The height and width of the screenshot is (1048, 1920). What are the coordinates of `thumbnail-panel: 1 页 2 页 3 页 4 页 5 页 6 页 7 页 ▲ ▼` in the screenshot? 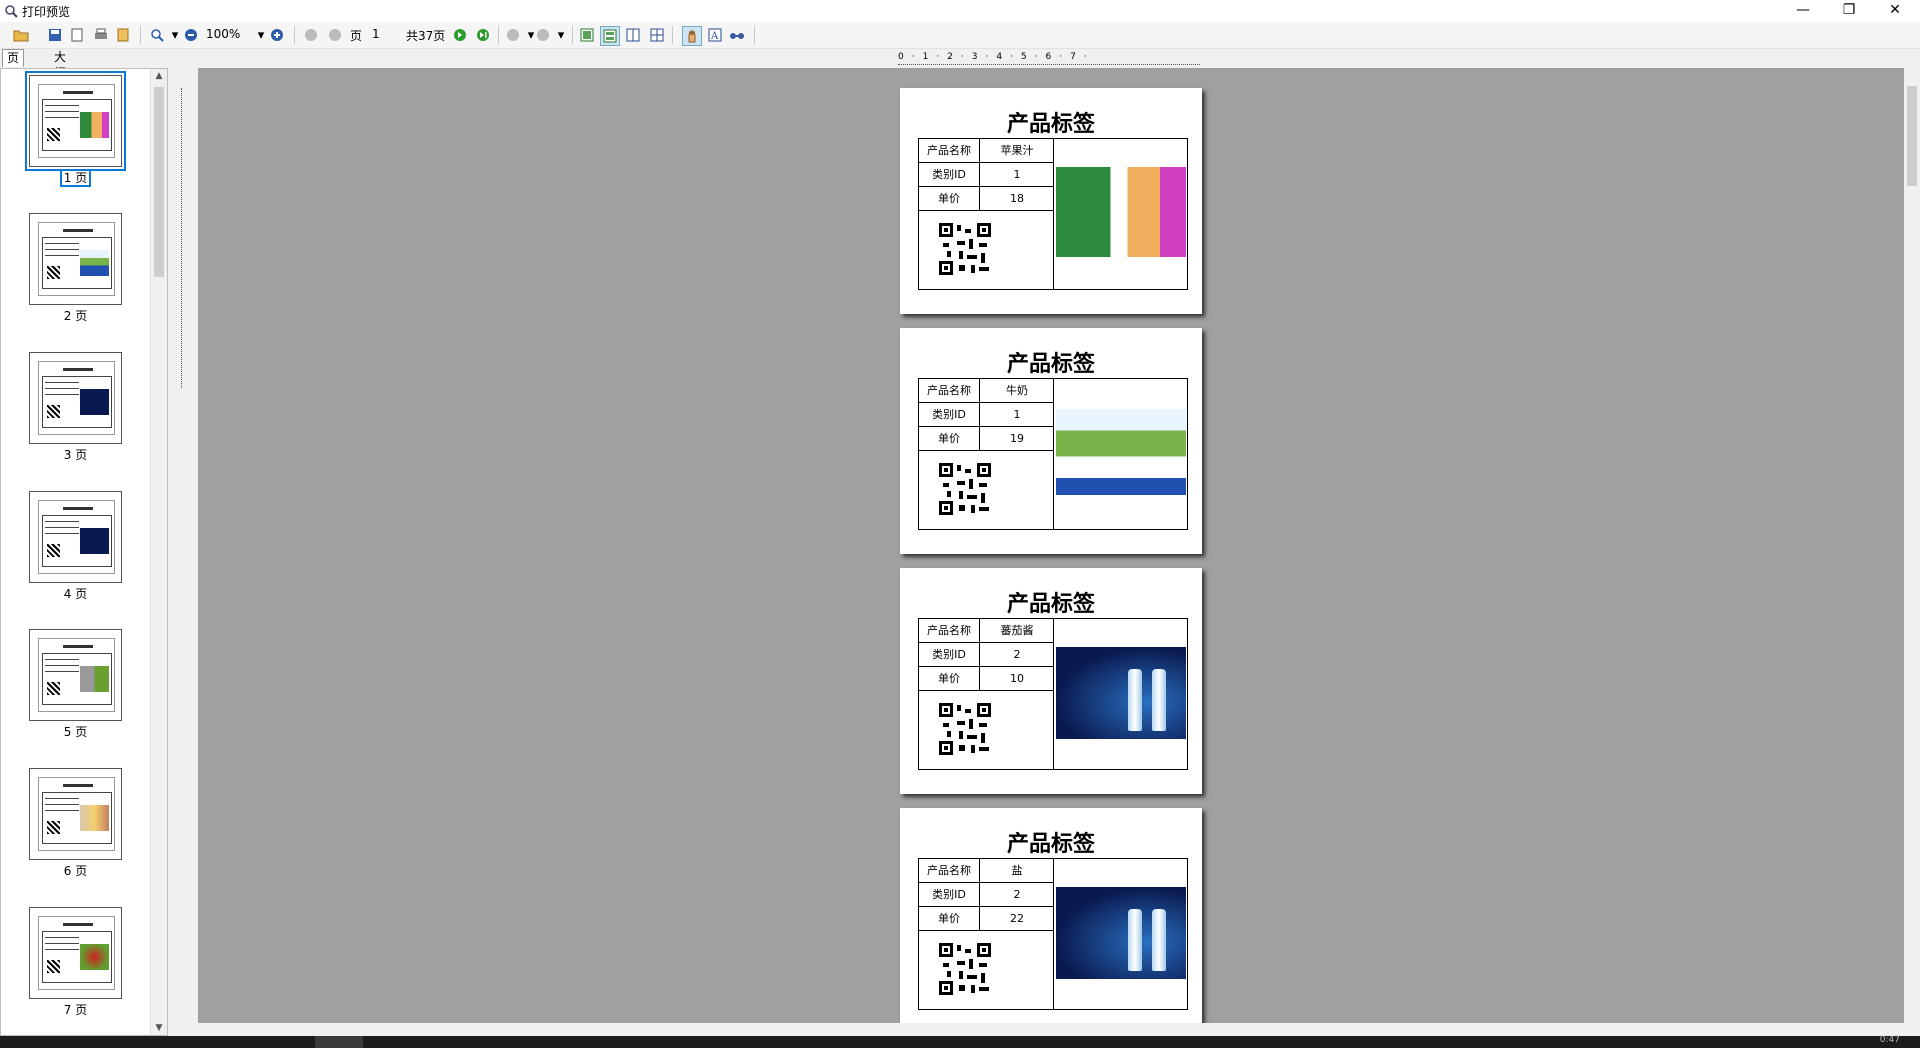 It's located at (84, 552).